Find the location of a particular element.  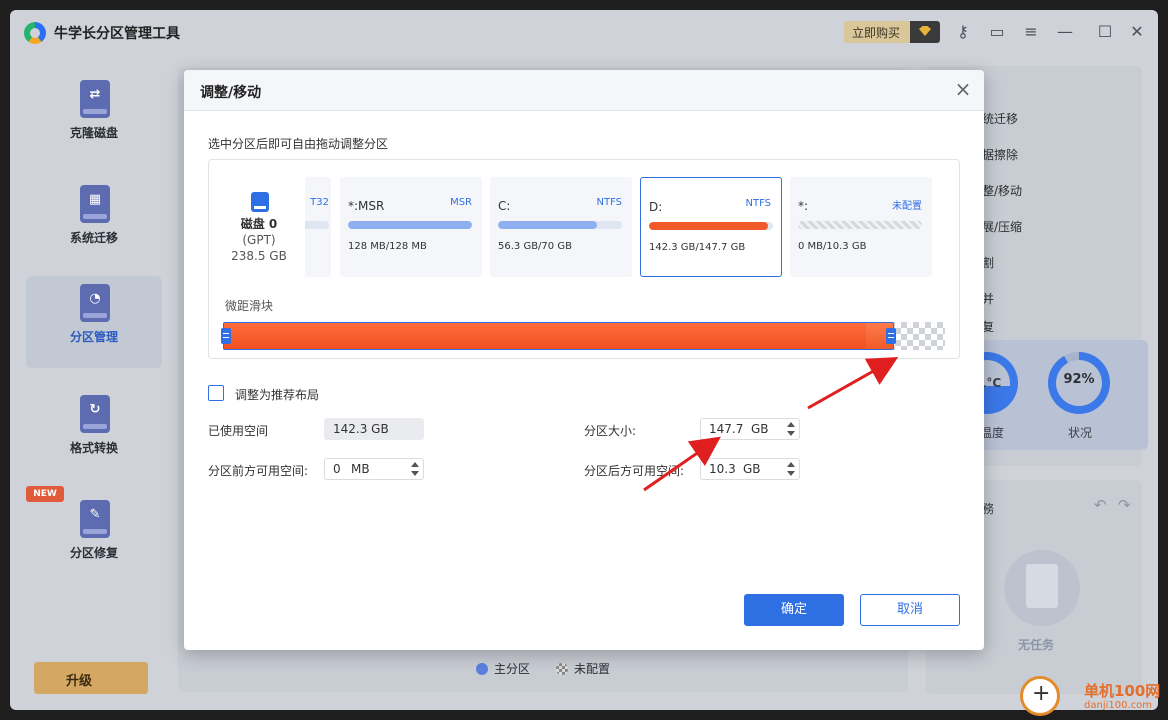

disk-size: 238.5 GB is located at coordinates (259, 256).